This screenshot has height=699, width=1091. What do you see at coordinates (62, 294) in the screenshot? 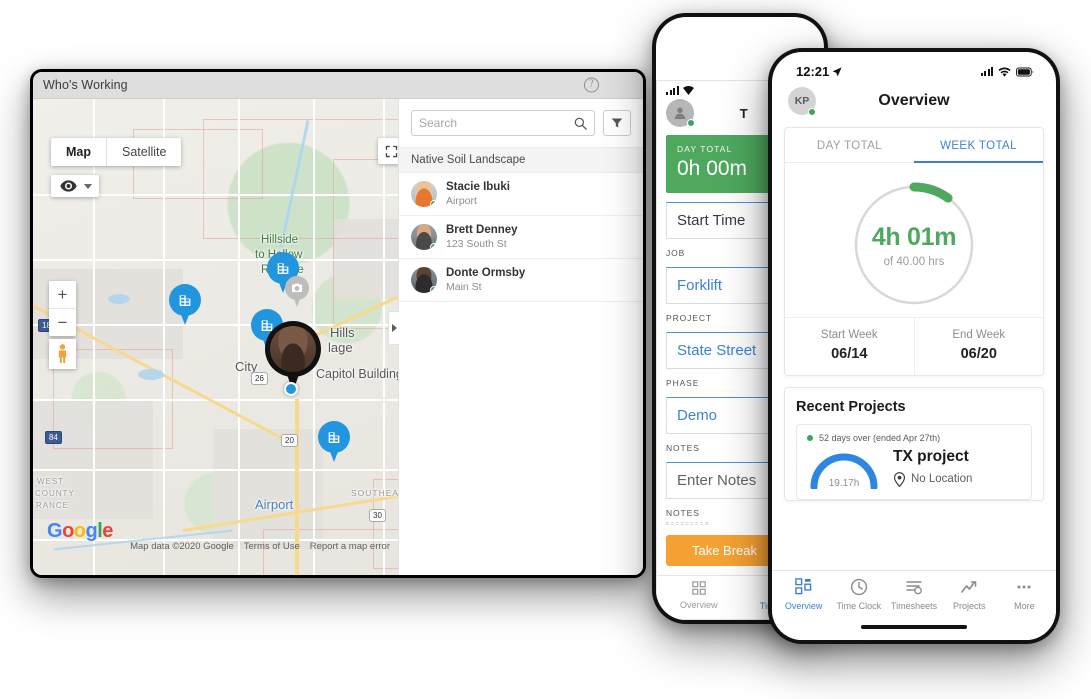
I see `zoom-in-button: +` at bounding box center [62, 294].